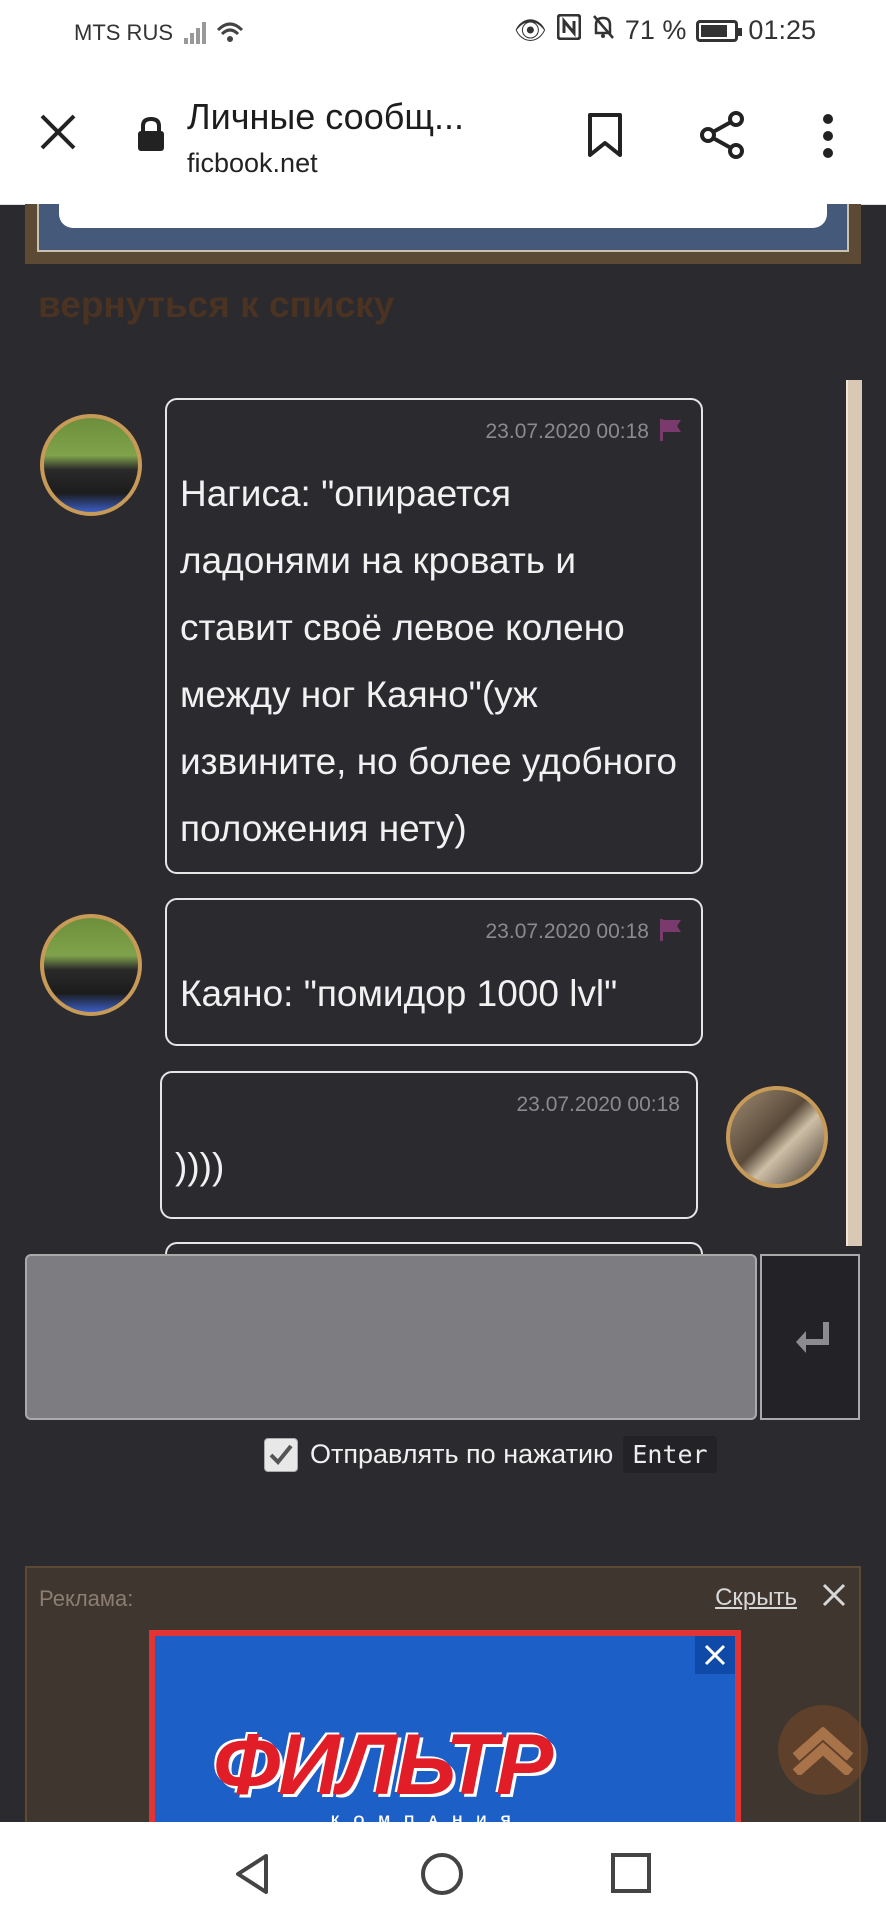 This screenshot has width=886, height=1920. I want to click on message-text: Каяно: "помидор 1000 lvl", so click(399, 993).